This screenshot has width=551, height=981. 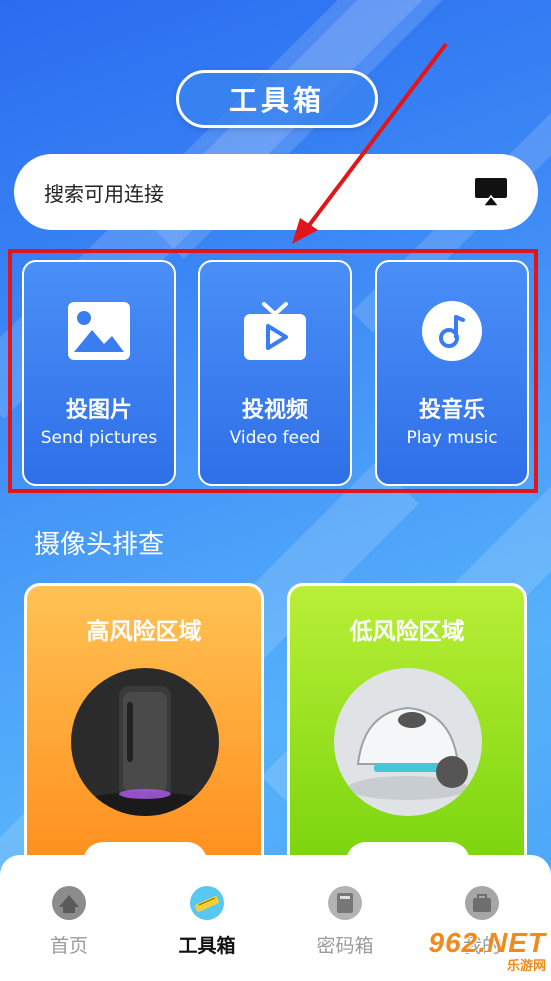 I want to click on password-book-icon, so click(x=345, y=903).